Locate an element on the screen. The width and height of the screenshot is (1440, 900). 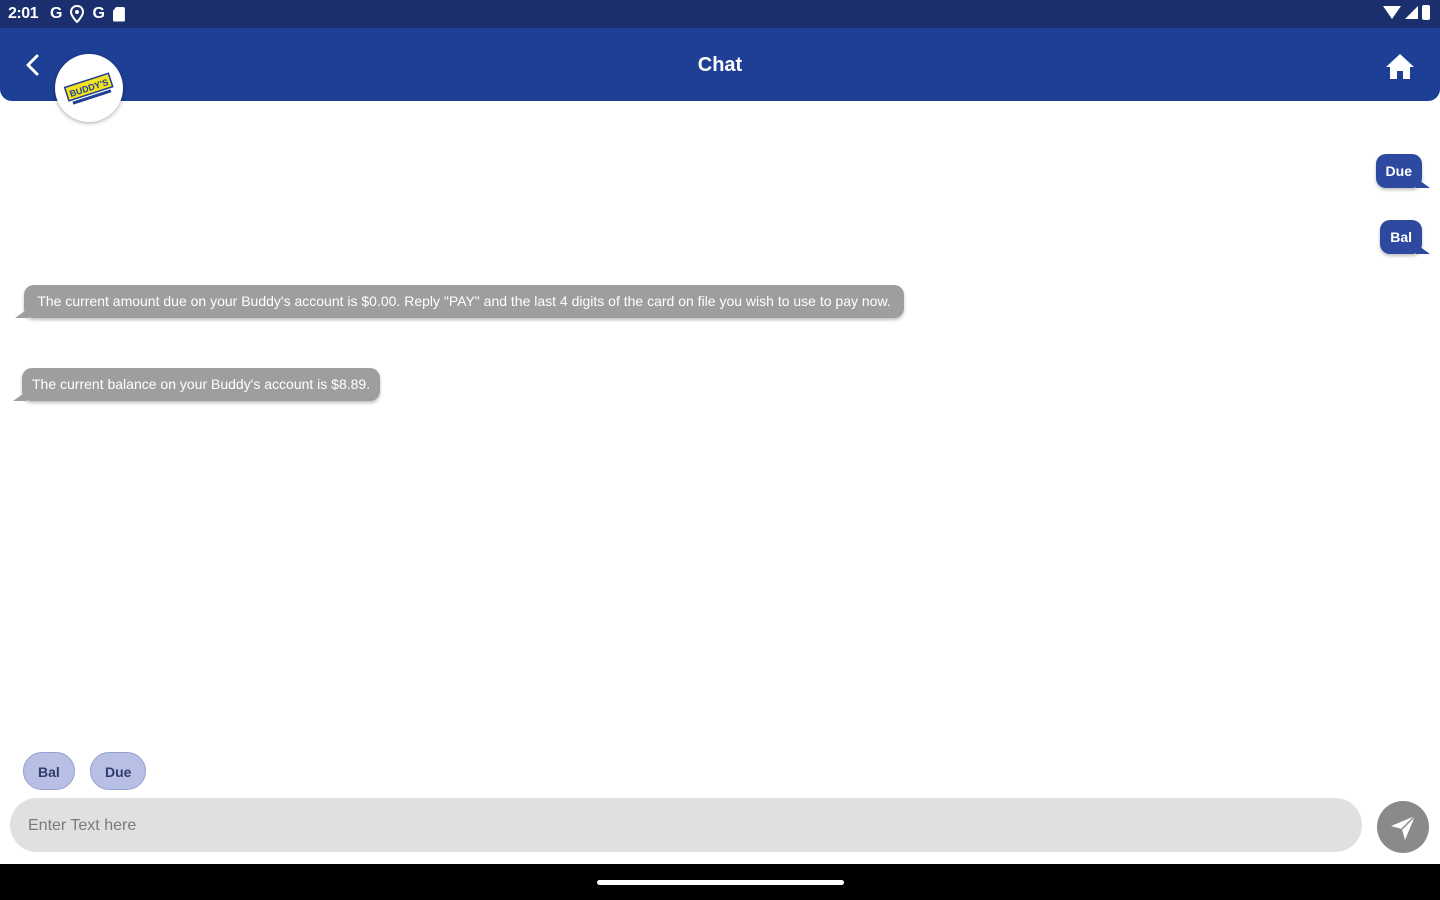
location-icon is located at coordinates (77, 14).